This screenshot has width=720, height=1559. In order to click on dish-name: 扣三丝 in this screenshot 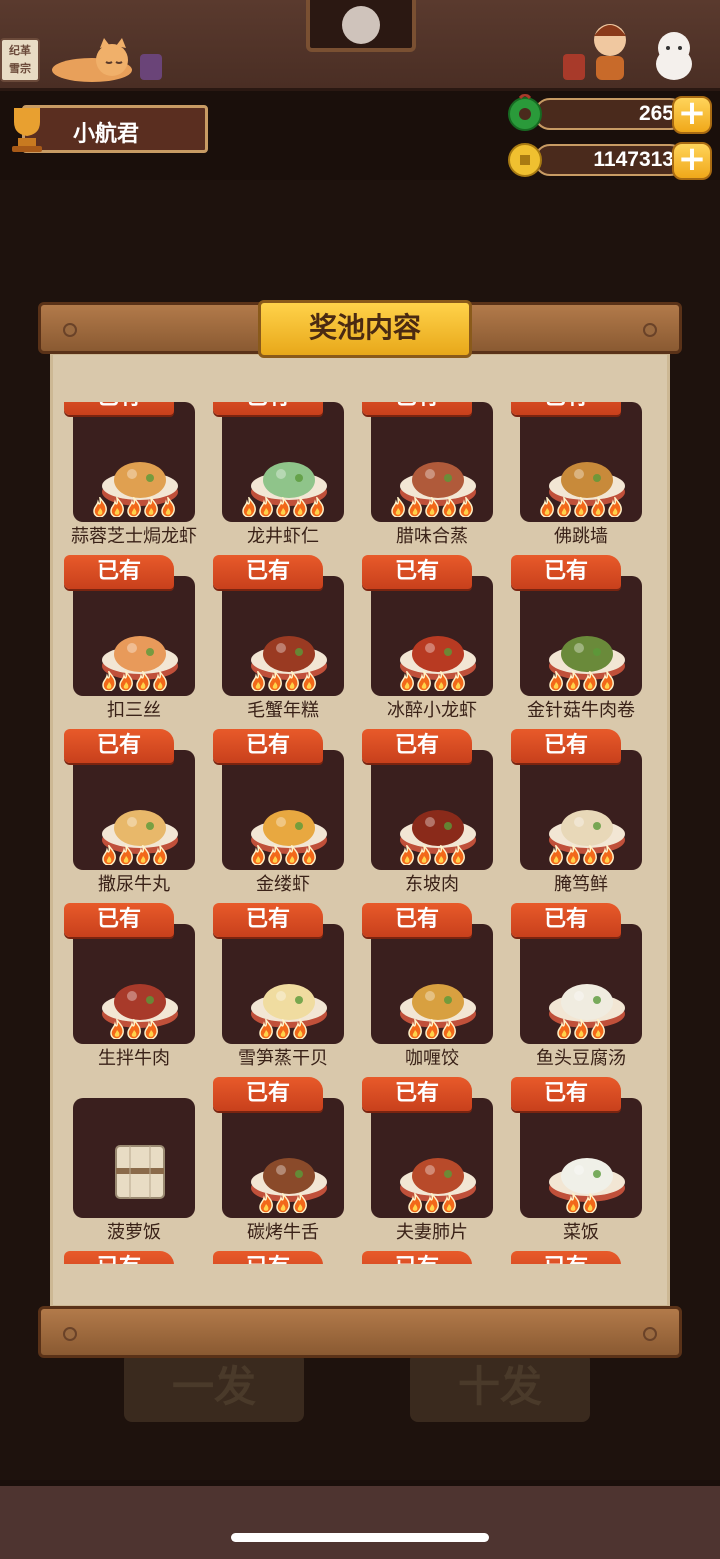, I will do `click(134, 710)`.